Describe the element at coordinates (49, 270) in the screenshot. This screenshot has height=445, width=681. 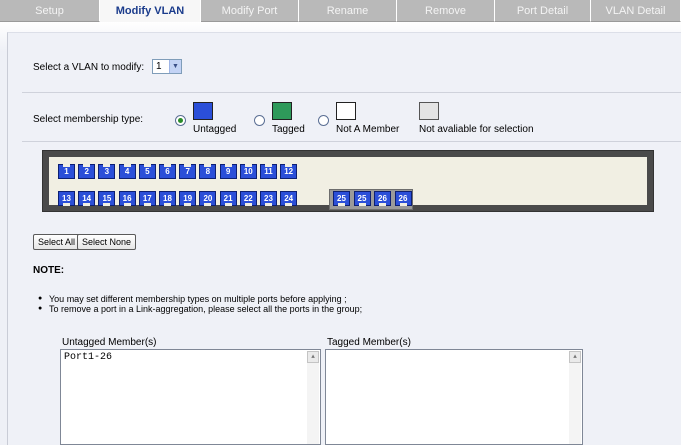
I see `note-title: NOTE:` at that location.